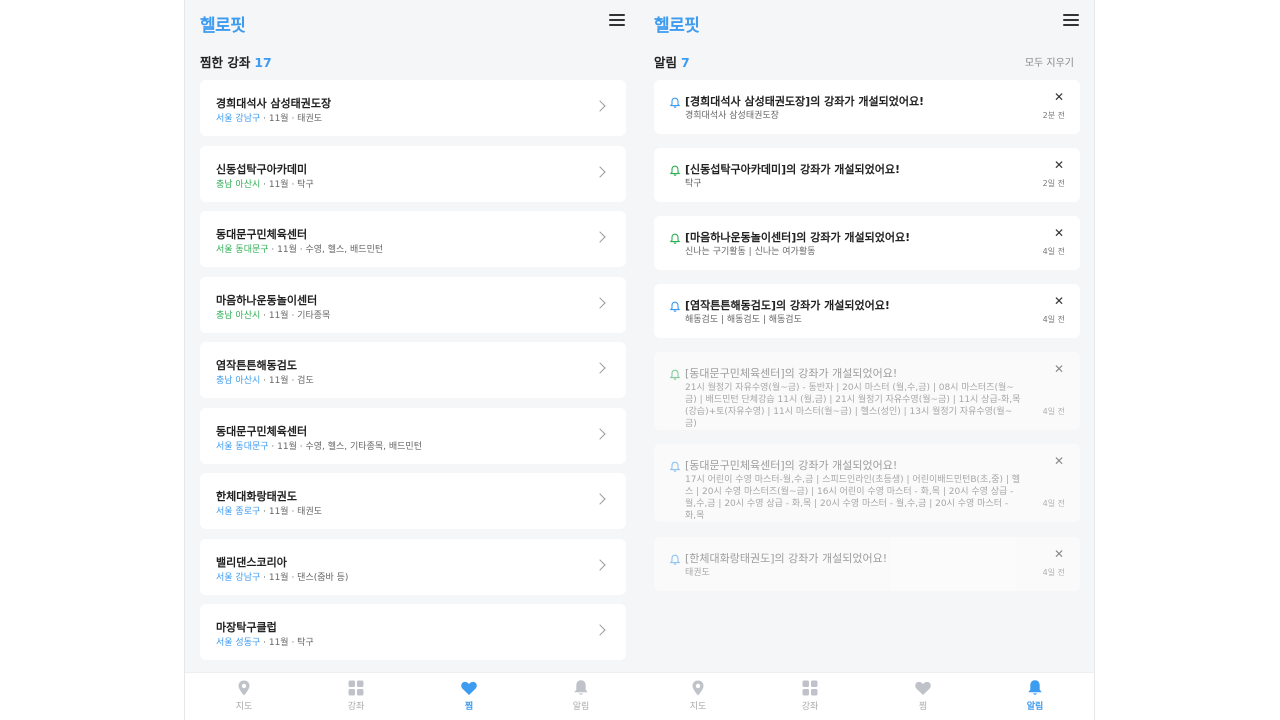 This screenshot has height=720, width=1280. What do you see at coordinates (805, 101) in the screenshot?
I see `notification-title: [경희대석사 삼성태권도장]의 강좌가 개설되었어요!` at bounding box center [805, 101].